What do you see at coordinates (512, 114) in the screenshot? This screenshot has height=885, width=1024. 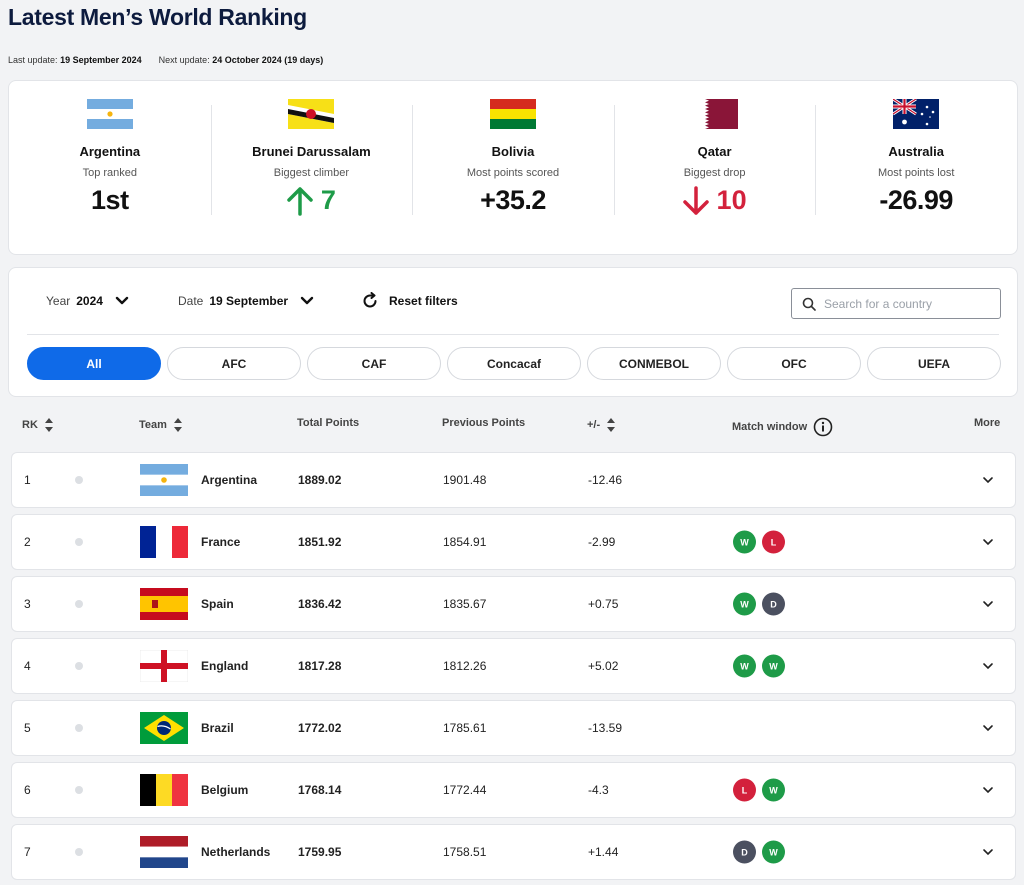 I see `bolivia-flag-icon` at bounding box center [512, 114].